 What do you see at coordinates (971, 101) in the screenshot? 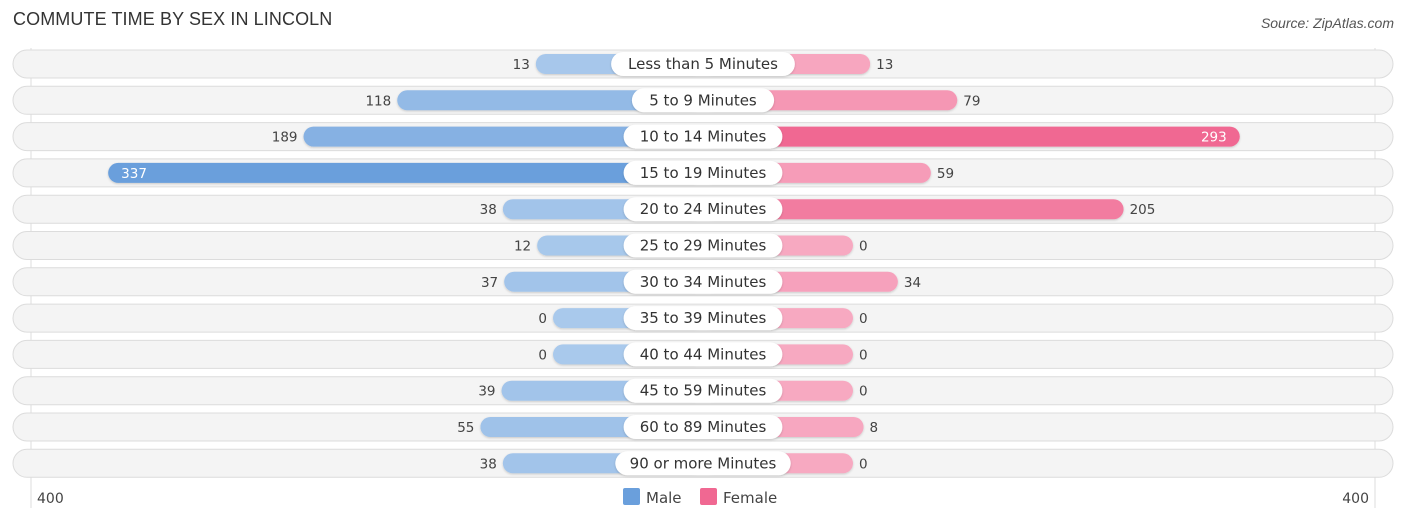
I see `value-label-female: 79` at bounding box center [971, 101].